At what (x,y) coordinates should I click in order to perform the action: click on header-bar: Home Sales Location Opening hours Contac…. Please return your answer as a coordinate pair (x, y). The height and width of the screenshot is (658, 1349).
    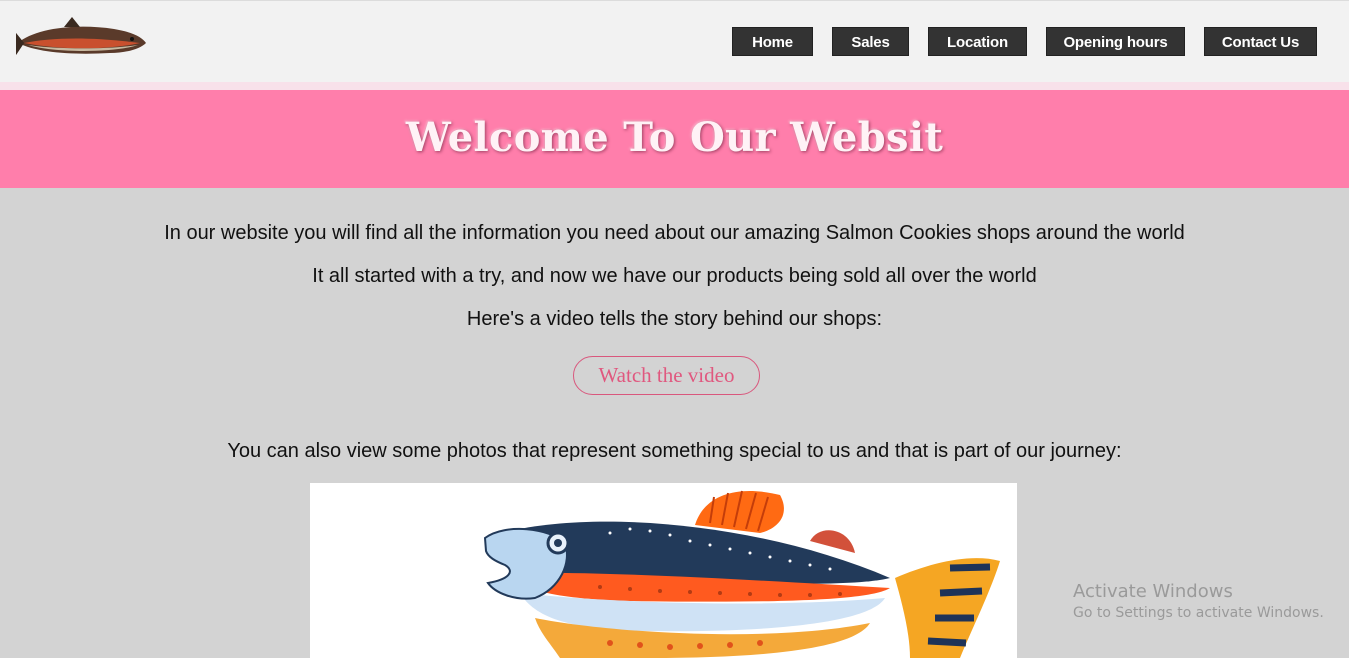
    Looking at the image, I should click on (674, 41).